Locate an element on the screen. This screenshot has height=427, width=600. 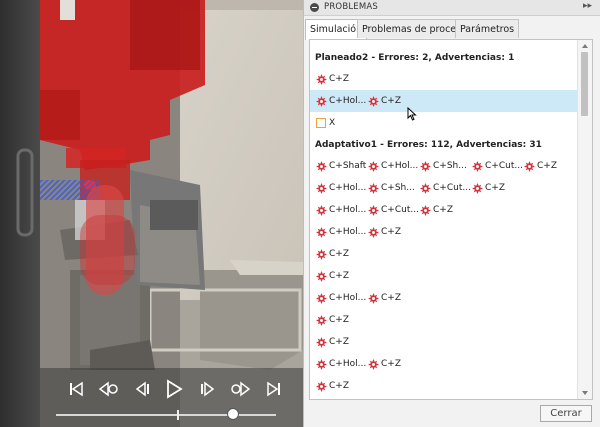
timeline-handle is located at coordinates (233, 414).